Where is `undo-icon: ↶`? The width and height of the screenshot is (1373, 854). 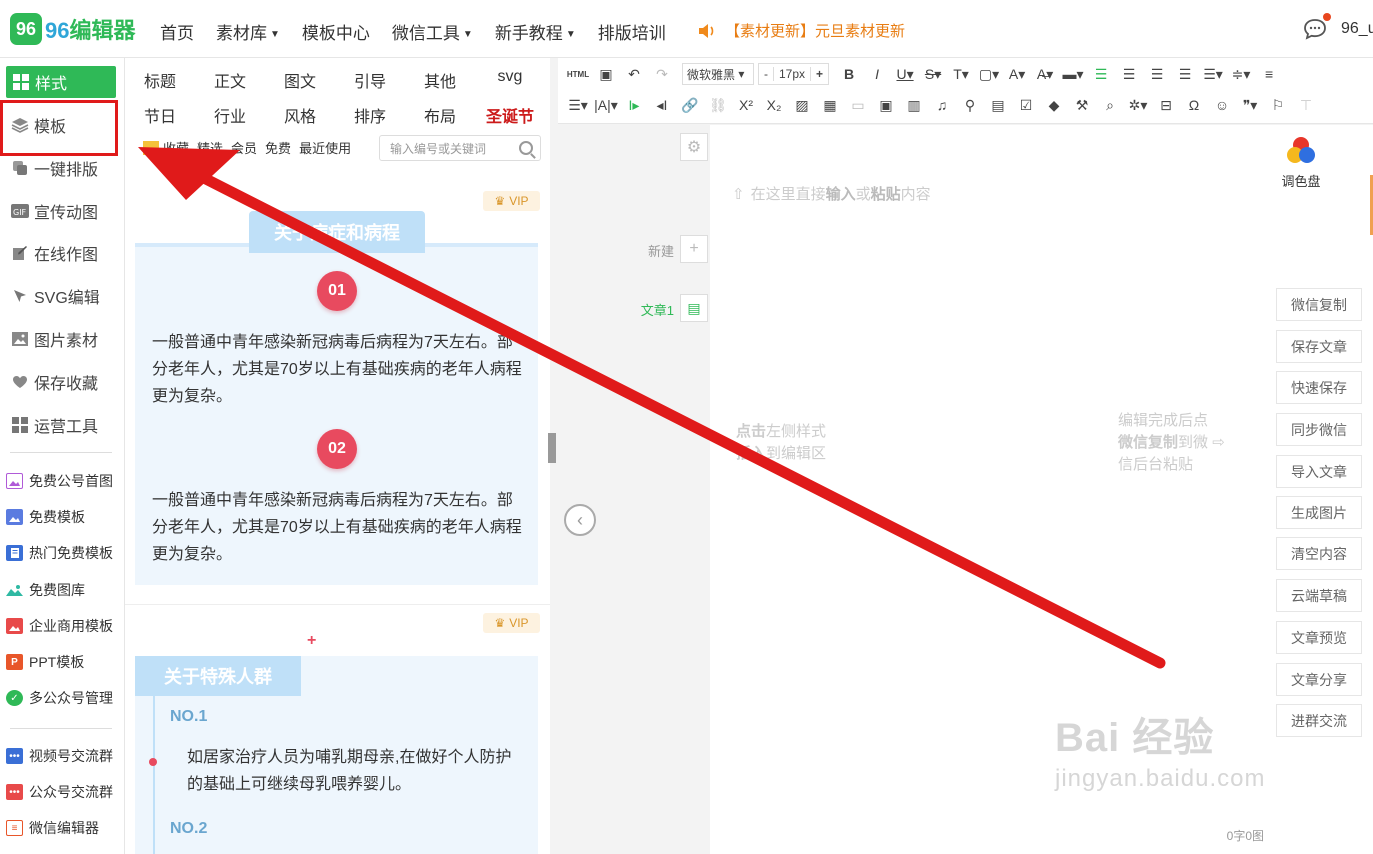 undo-icon: ↶ is located at coordinates (634, 74).